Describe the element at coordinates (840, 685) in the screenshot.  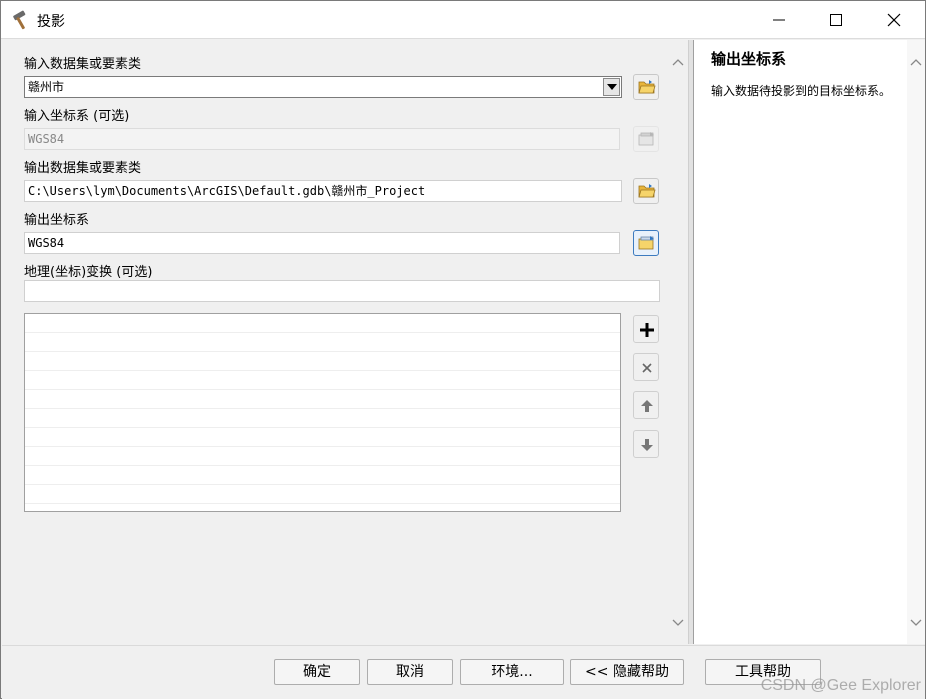
I see `watermark: CSDN @Gee Explorer` at that location.